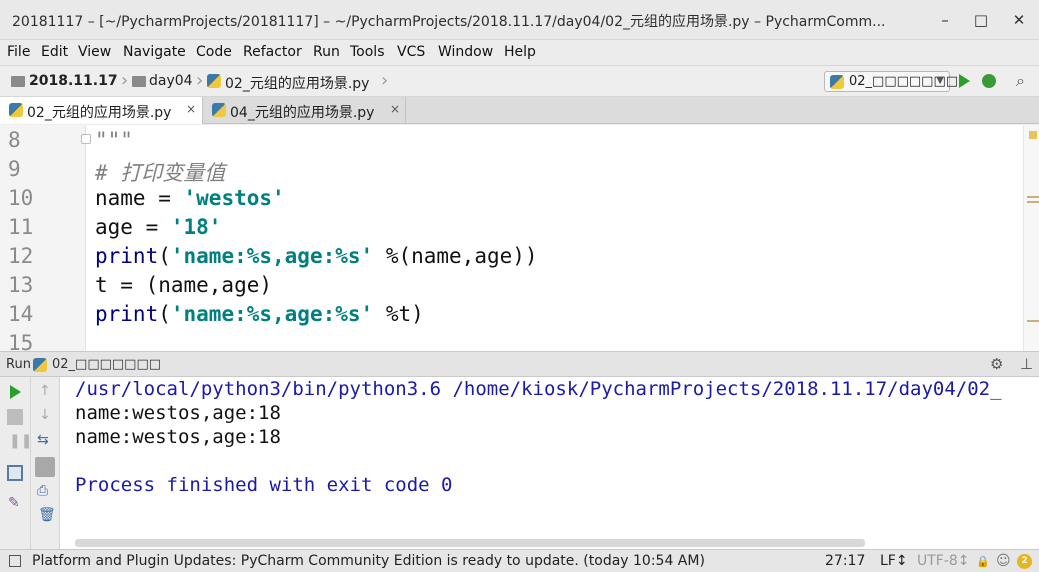 Image resolution: width=1039 pixels, height=572 pixels. Describe the element at coordinates (1019, 20) in the screenshot. I see `close-window-button: ✕` at that location.